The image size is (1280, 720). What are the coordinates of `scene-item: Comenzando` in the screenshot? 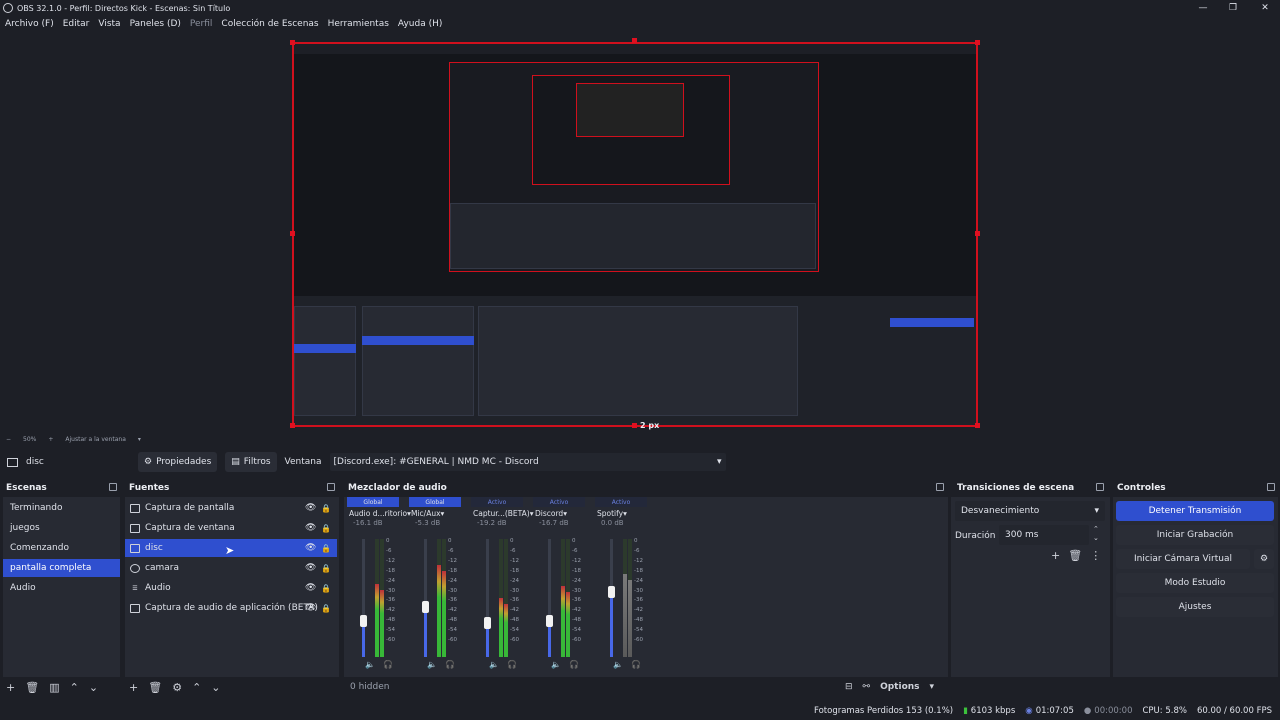 It's located at (61, 548).